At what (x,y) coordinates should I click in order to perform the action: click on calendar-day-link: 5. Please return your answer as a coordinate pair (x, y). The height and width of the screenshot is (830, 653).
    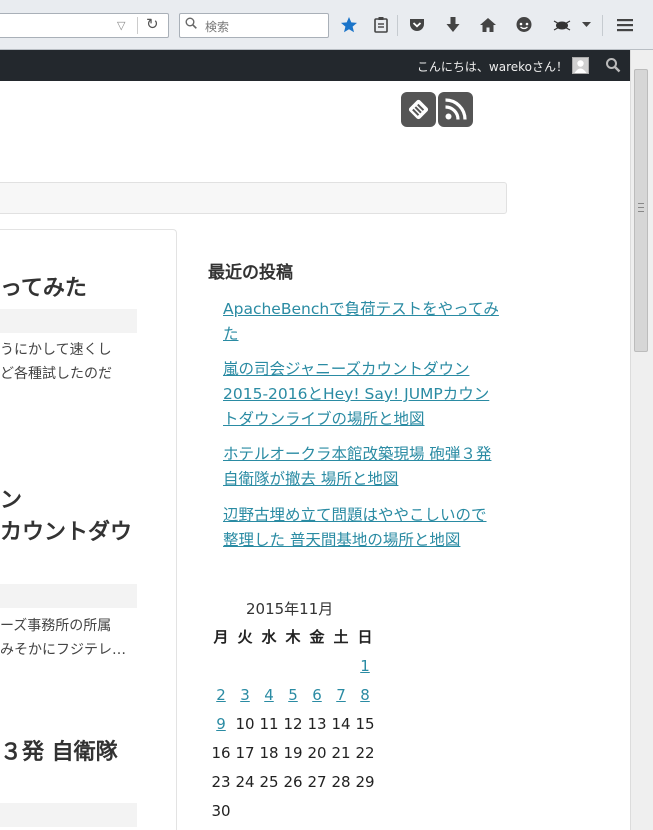
    Looking at the image, I should click on (293, 695).